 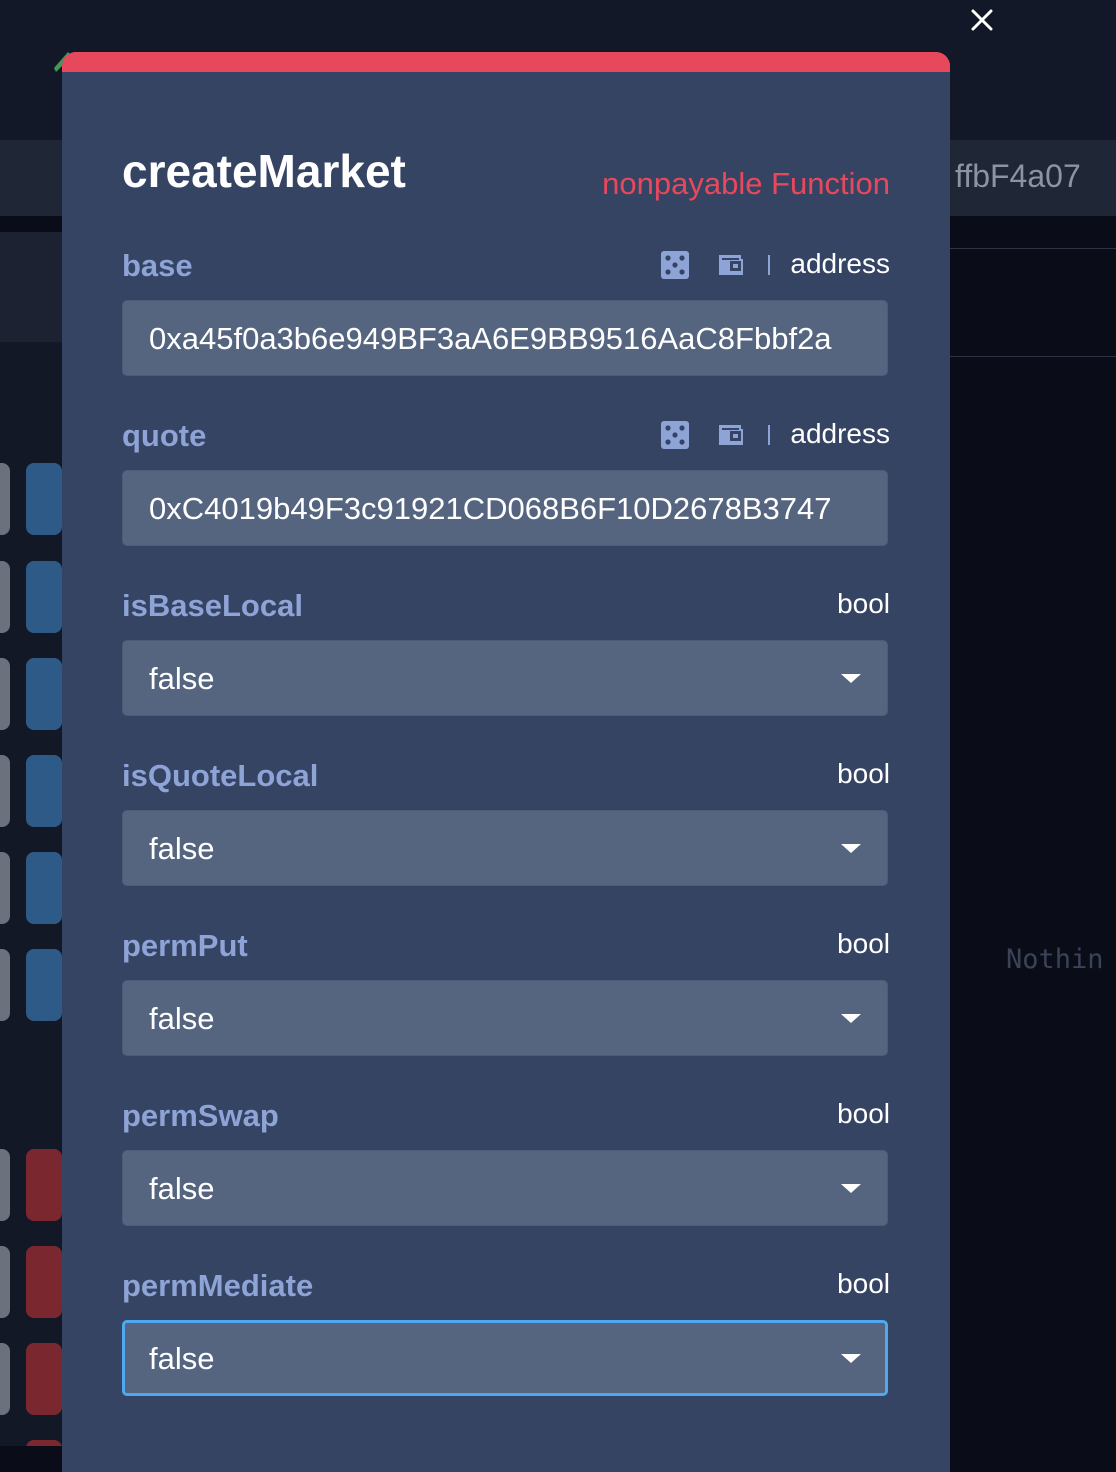 I want to click on field-isQuoteLocal: isQuoteLocal bool false, so click(x=506, y=823).